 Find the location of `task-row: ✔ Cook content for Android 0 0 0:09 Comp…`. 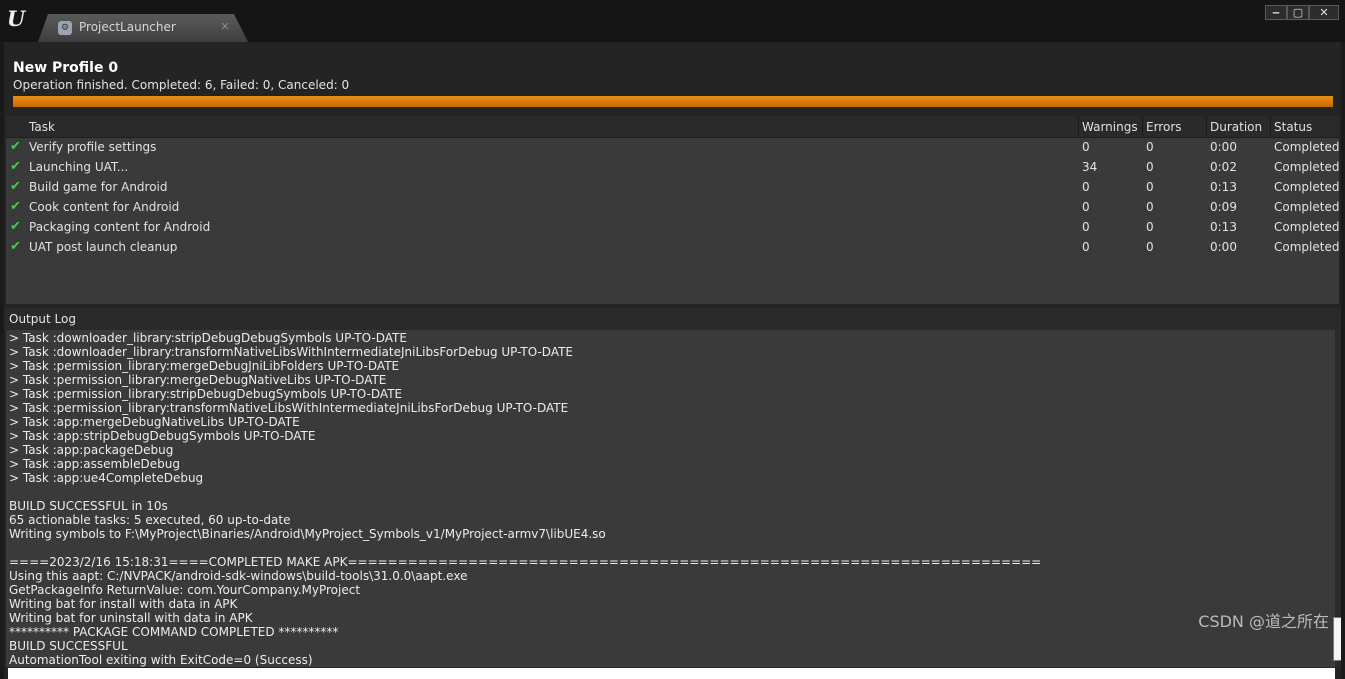

task-row: ✔ Cook content for Android 0 0 0:09 Comp… is located at coordinates (672, 208).